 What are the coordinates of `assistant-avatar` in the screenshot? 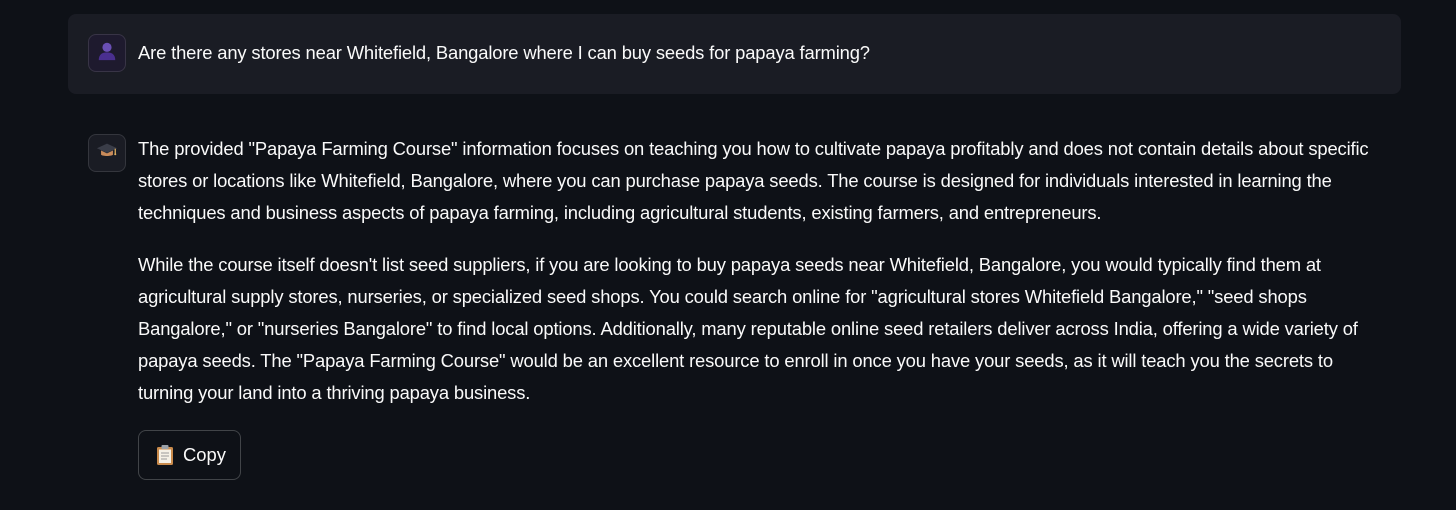 It's located at (107, 153).